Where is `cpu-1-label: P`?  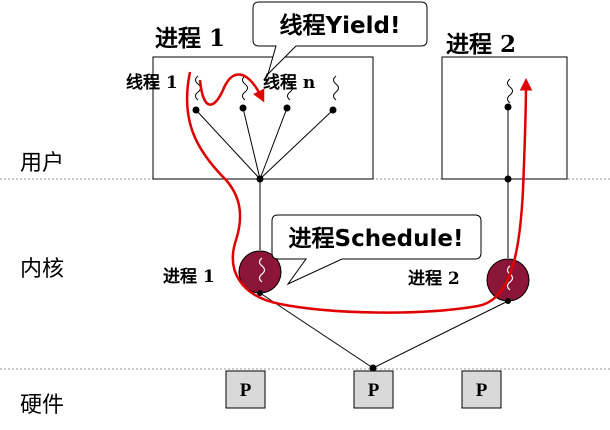 cpu-1-label: P is located at coordinates (246, 390).